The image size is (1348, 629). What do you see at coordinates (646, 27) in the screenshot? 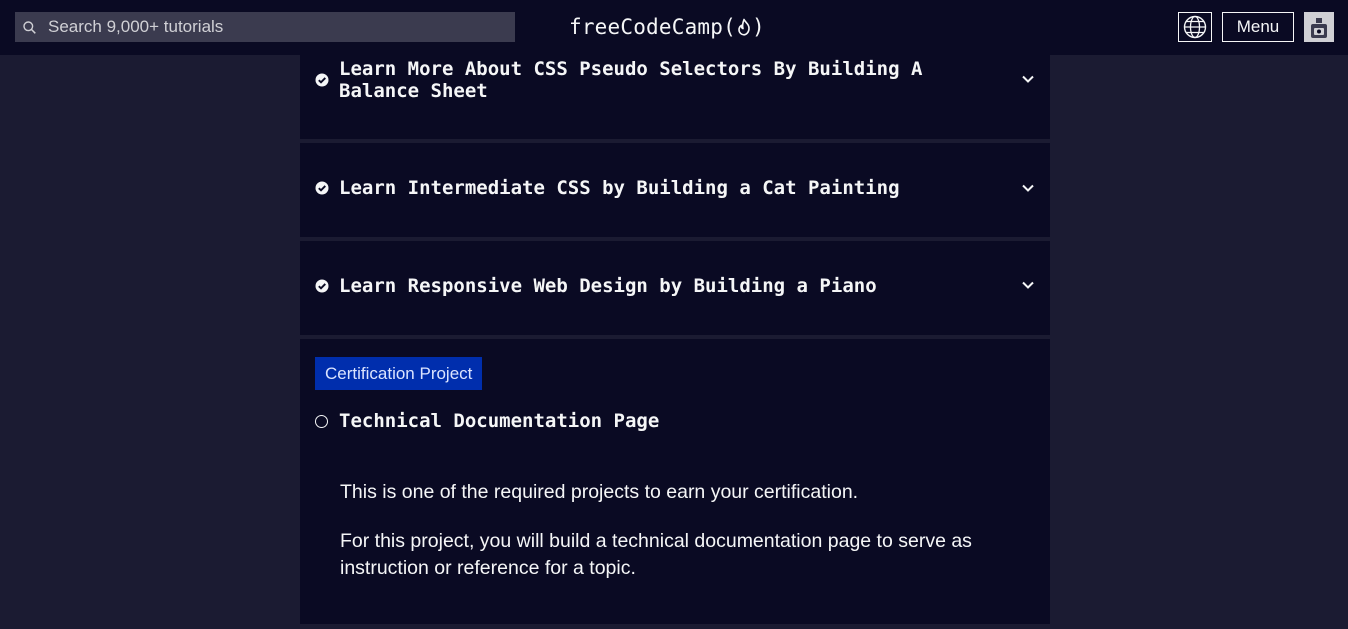
I see `logo-text: freeCodeCamp` at bounding box center [646, 27].